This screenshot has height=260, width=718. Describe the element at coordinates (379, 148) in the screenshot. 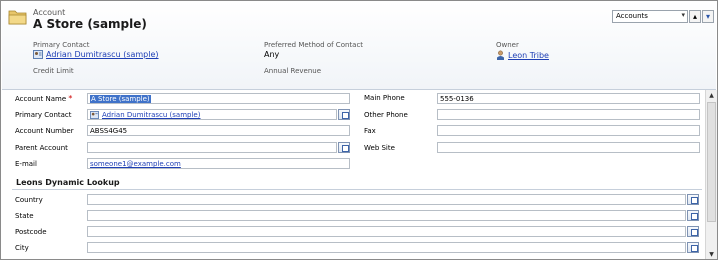

I see `website-label: Web Site` at that location.